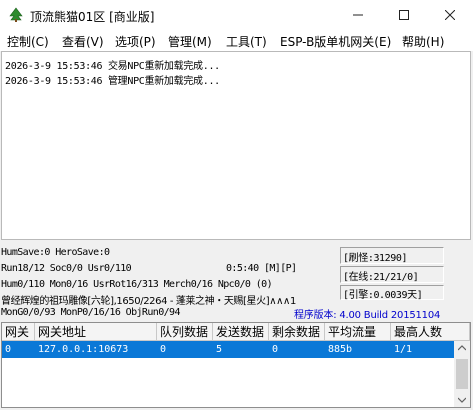  I want to click on menu-tools: 工具(T), so click(246, 41).